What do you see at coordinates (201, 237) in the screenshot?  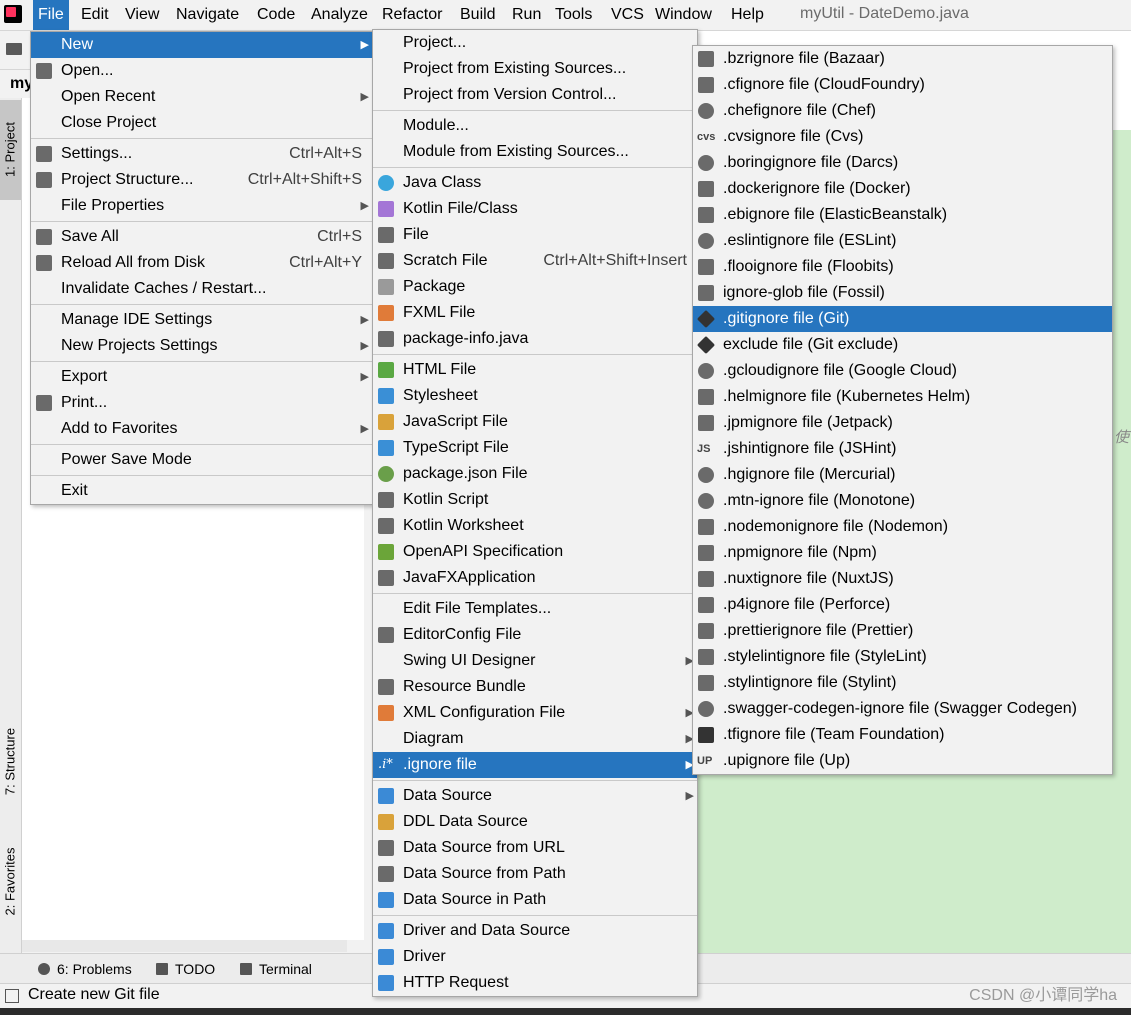 I see `file-menu-item-save-all: Save All Ctrl+S` at bounding box center [201, 237].